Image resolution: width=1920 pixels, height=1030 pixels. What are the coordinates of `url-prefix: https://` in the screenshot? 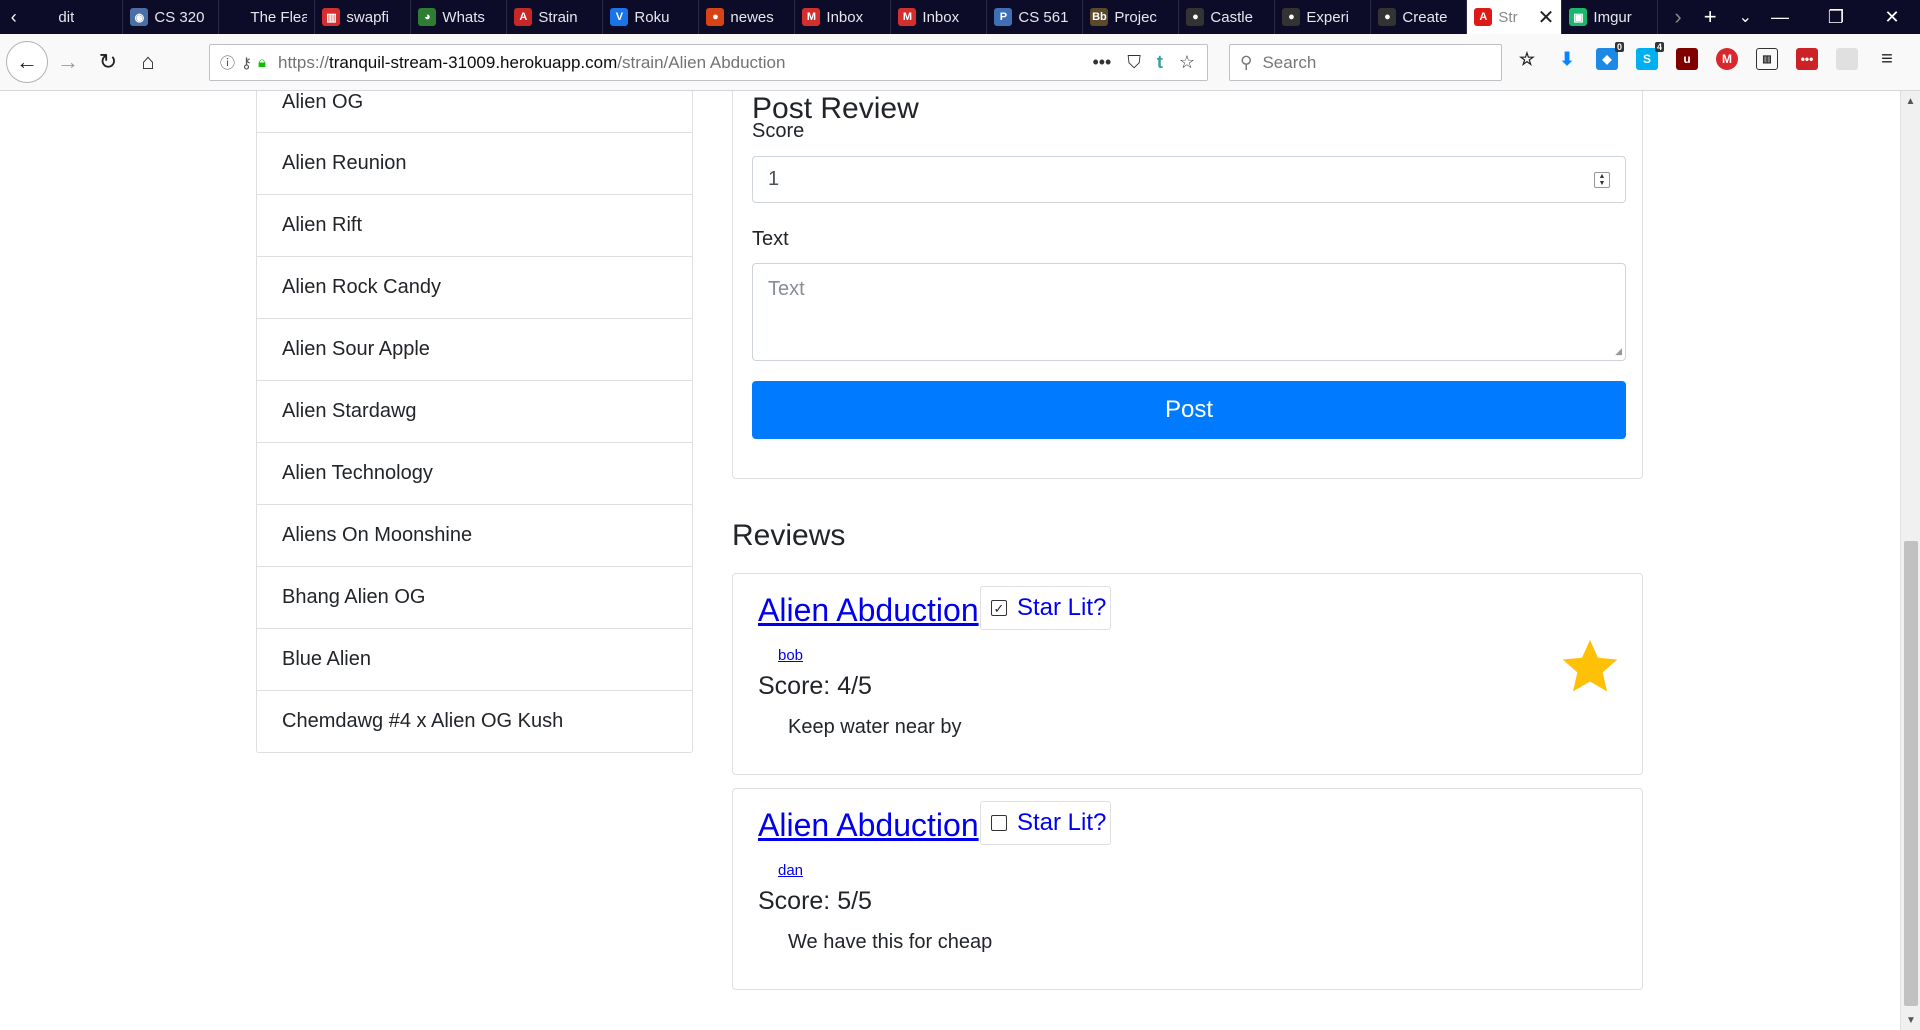 It's located at (304, 62).